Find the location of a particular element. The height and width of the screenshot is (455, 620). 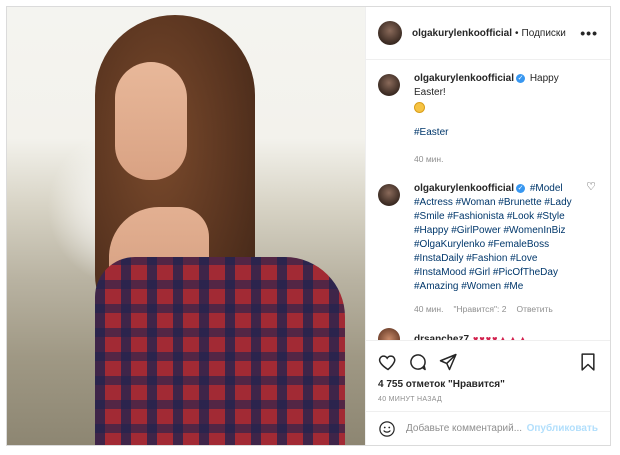

header-username: olgakurylenkoofficial is located at coordinates (462, 33).